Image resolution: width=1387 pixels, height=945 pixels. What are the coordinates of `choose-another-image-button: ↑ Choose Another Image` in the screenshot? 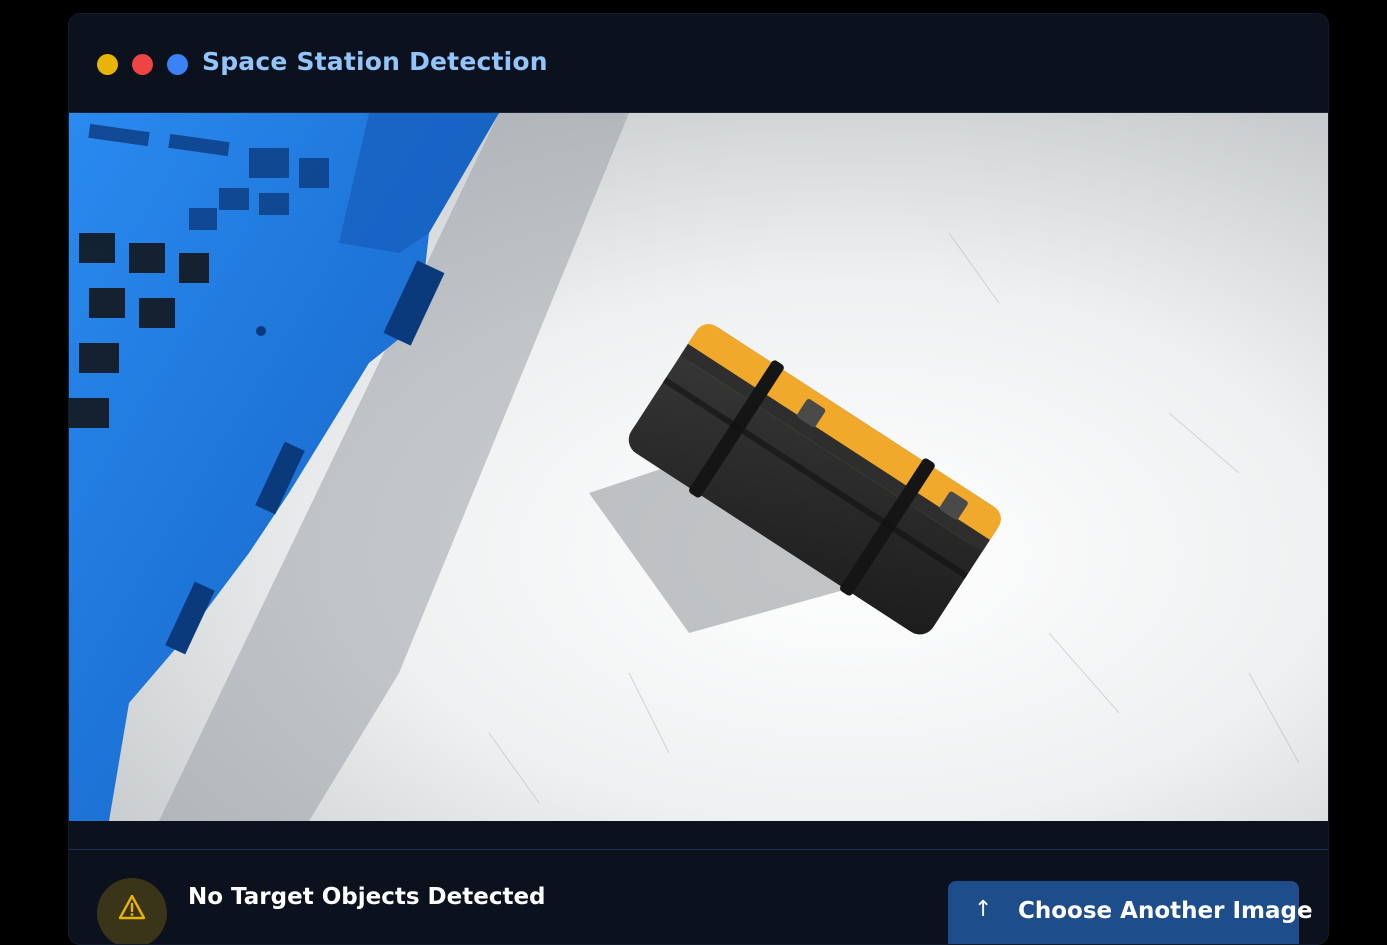 It's located at (1130, 912).